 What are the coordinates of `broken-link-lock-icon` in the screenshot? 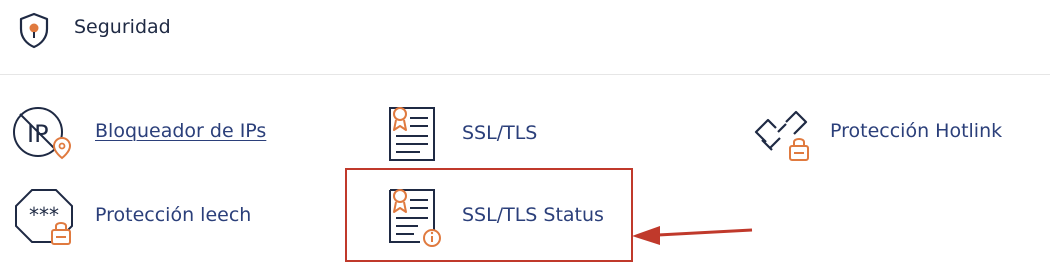 It's located at (781, 135).